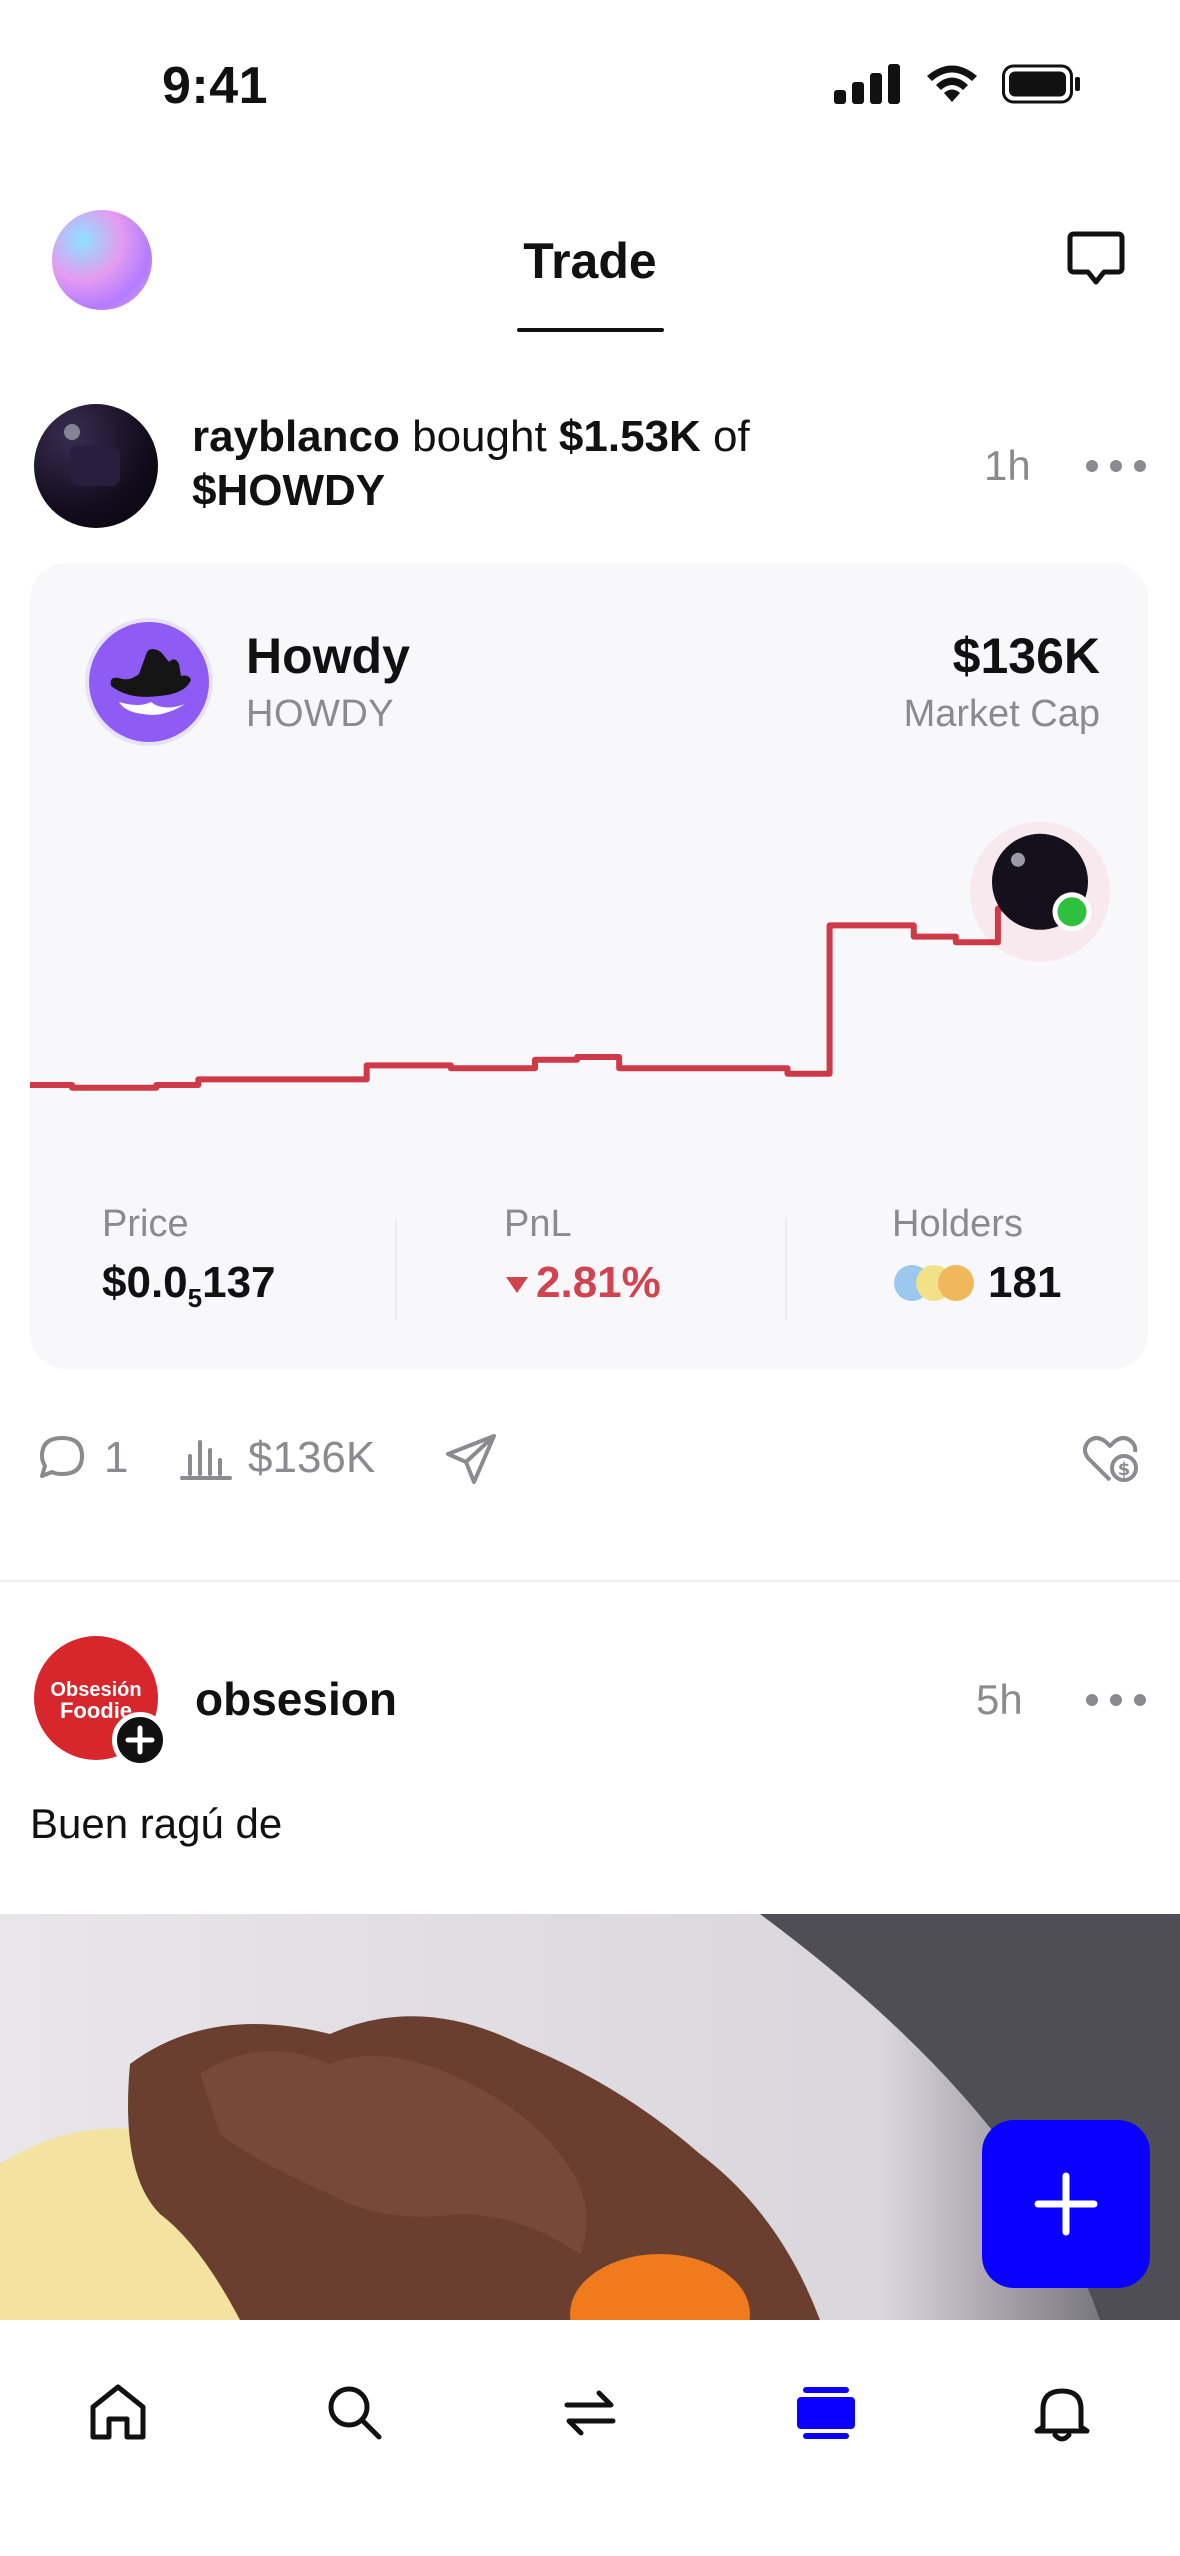 The height and width of the screenshot is (2556, 1180). What do you see at coordinates (116, 1457) in the screenshot?
I see `comment-count: 1` at bounding box center [116, 1457].